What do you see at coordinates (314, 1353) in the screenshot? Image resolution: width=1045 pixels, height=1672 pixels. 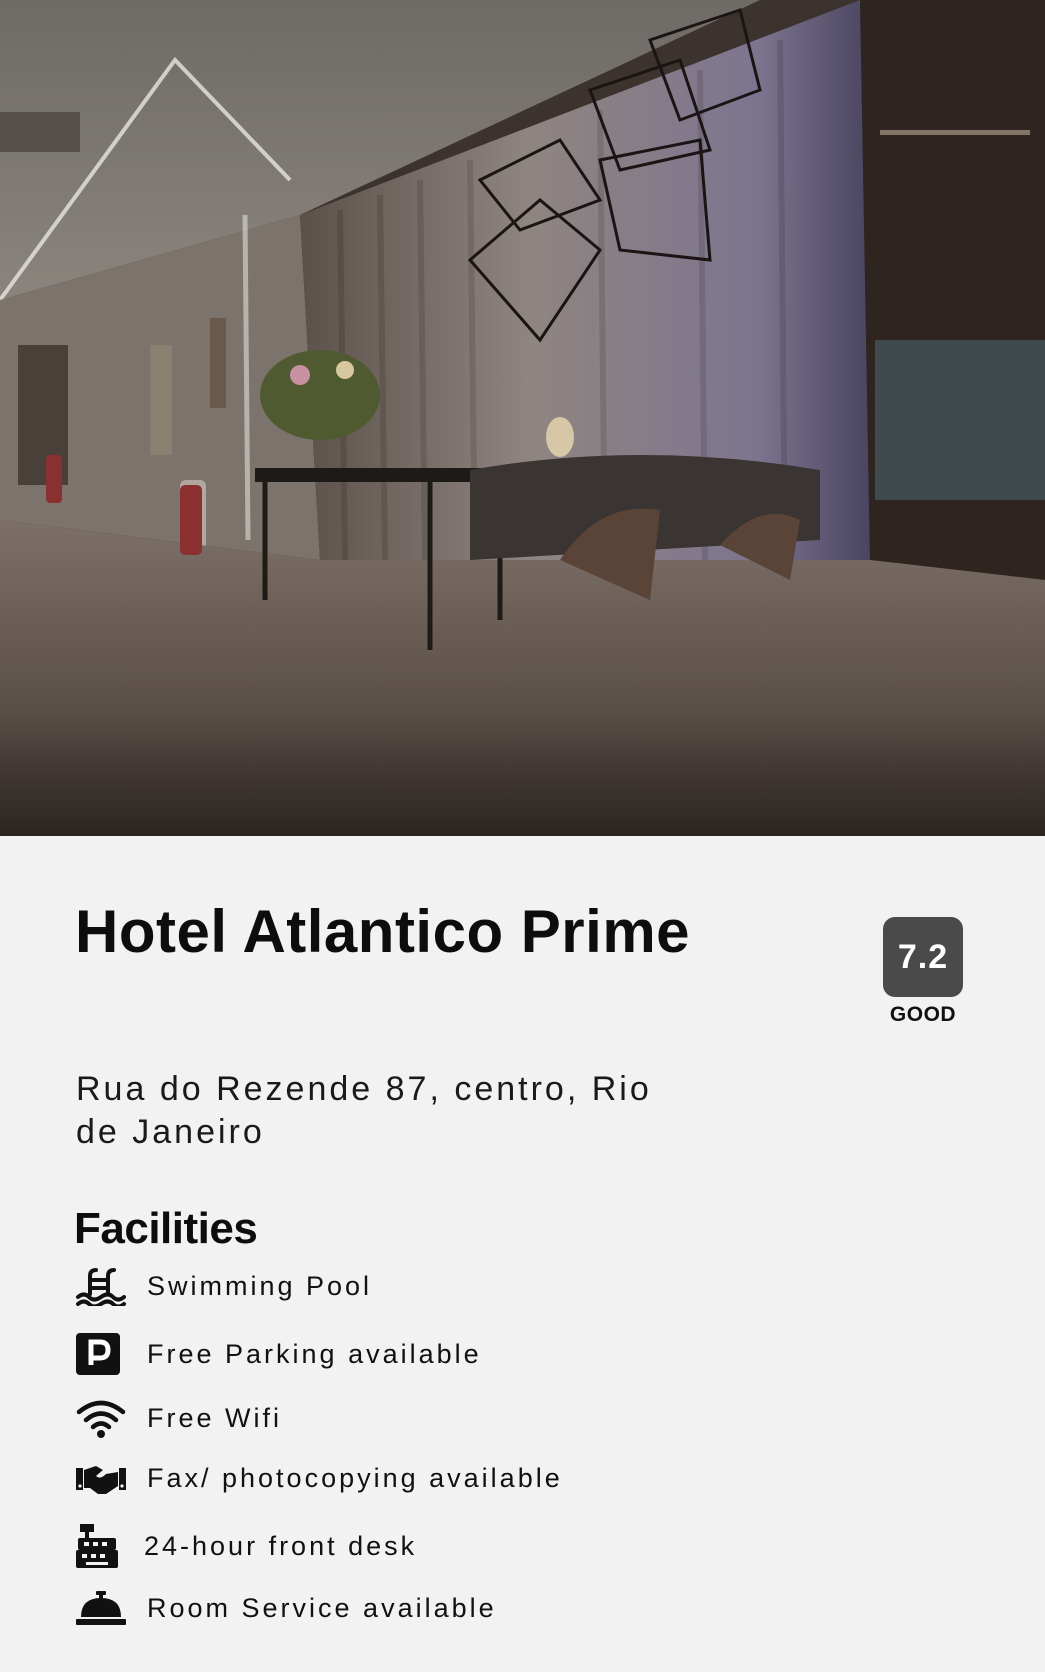 I see `facility-label: Free Parking available` at bounding box center [314, 1353].